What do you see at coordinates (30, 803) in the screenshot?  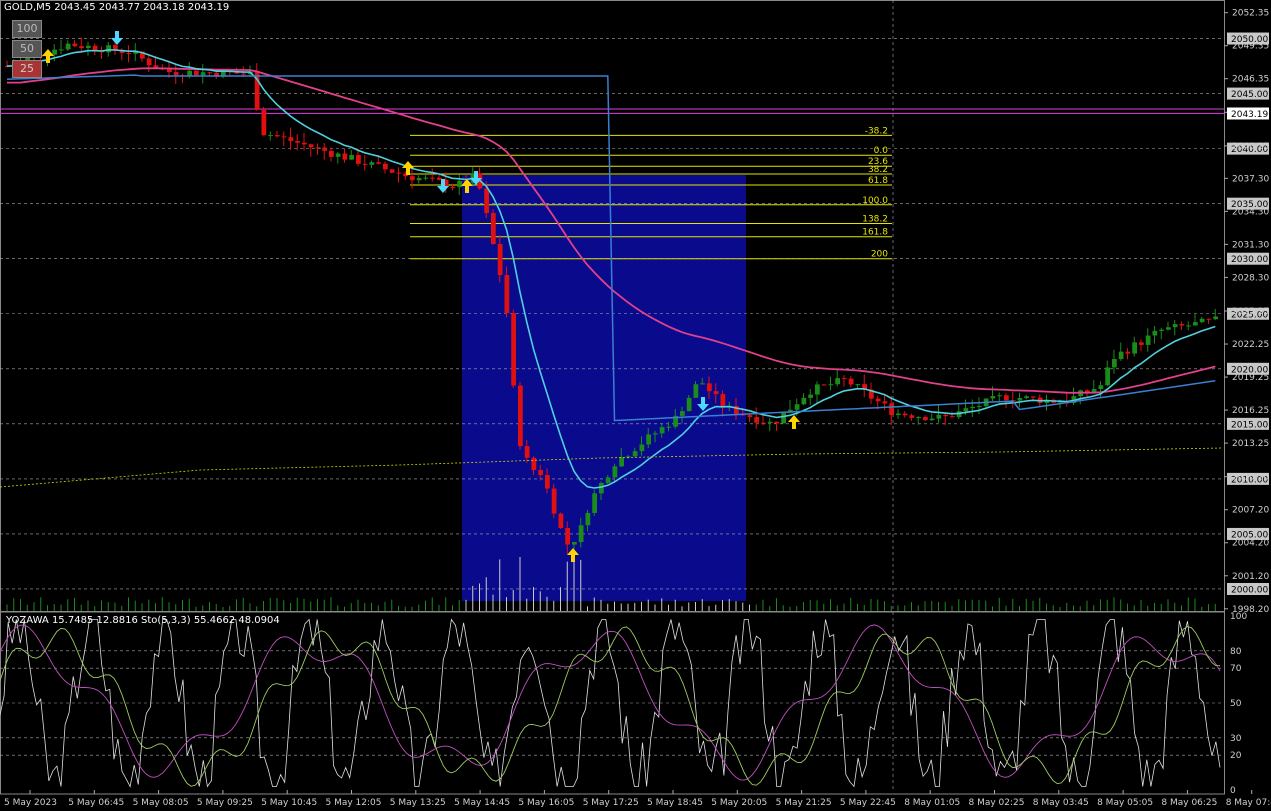 I see `time-tick-label: 5 May 2023` at bounding box center [30, 803].